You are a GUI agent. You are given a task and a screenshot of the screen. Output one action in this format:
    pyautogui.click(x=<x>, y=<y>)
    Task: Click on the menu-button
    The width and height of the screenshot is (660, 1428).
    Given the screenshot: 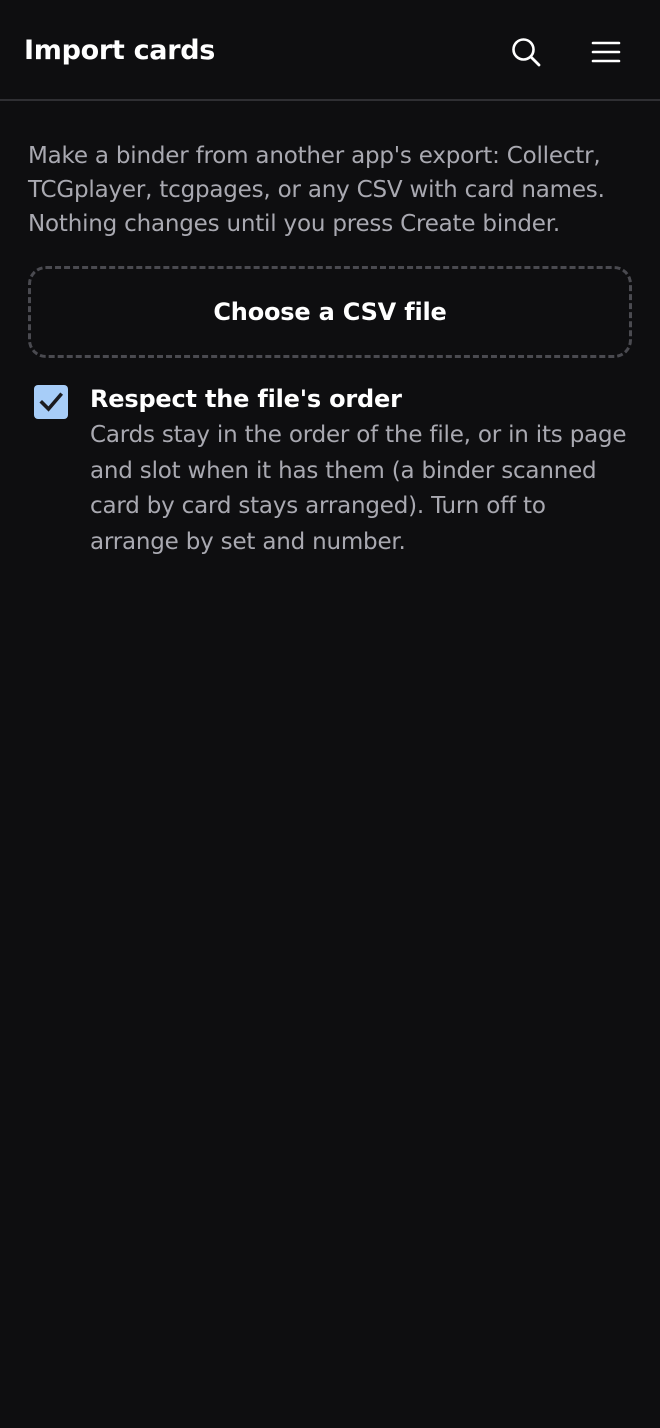 What is the action you would take?
    pyautogui.click(x=606, y=52)
    